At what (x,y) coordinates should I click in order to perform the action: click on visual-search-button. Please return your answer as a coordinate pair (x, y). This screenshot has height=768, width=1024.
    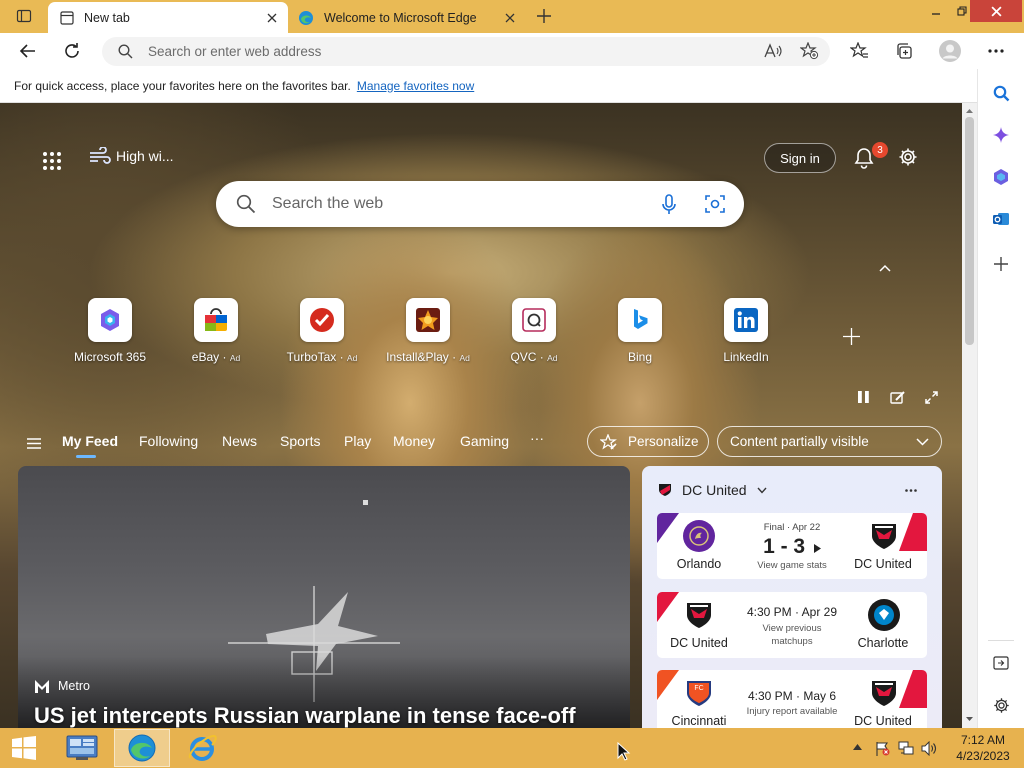
    Looking at the image, I should click on (715, 204).